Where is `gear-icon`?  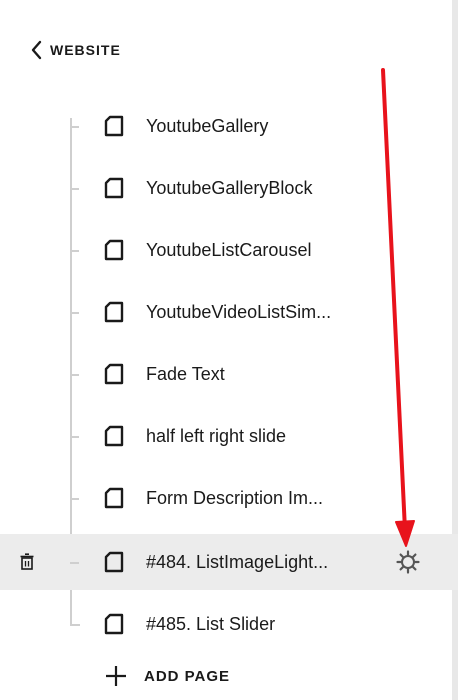
gear-icon is located at coordinates (408, 562).